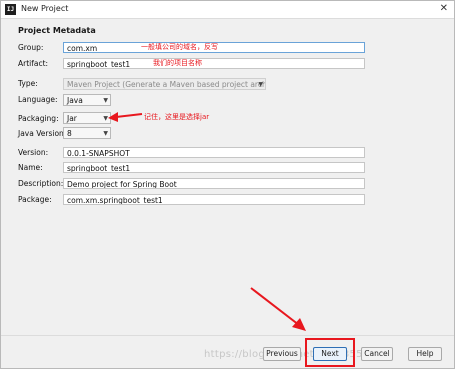  Describe the element at coordinates (125, 117) in the screenshot. I see `packaging-arrow-icon` at that location.